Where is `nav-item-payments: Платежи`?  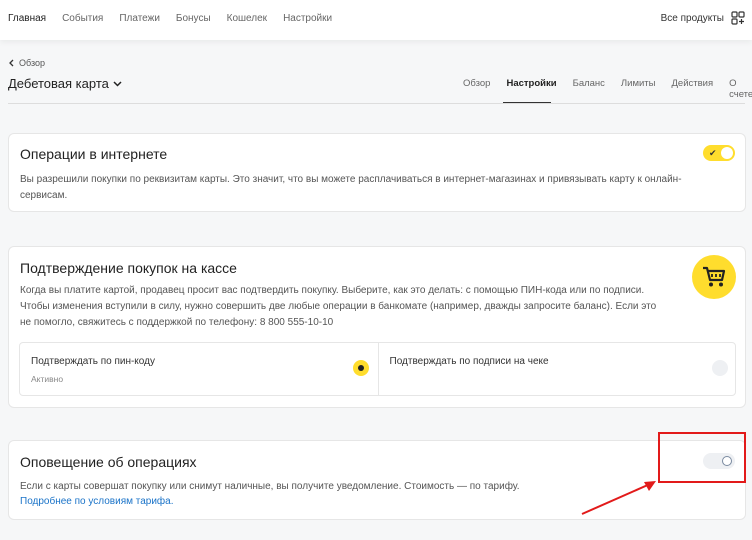 nav-item-payments: Платежи is located at coordinates (139, 18).